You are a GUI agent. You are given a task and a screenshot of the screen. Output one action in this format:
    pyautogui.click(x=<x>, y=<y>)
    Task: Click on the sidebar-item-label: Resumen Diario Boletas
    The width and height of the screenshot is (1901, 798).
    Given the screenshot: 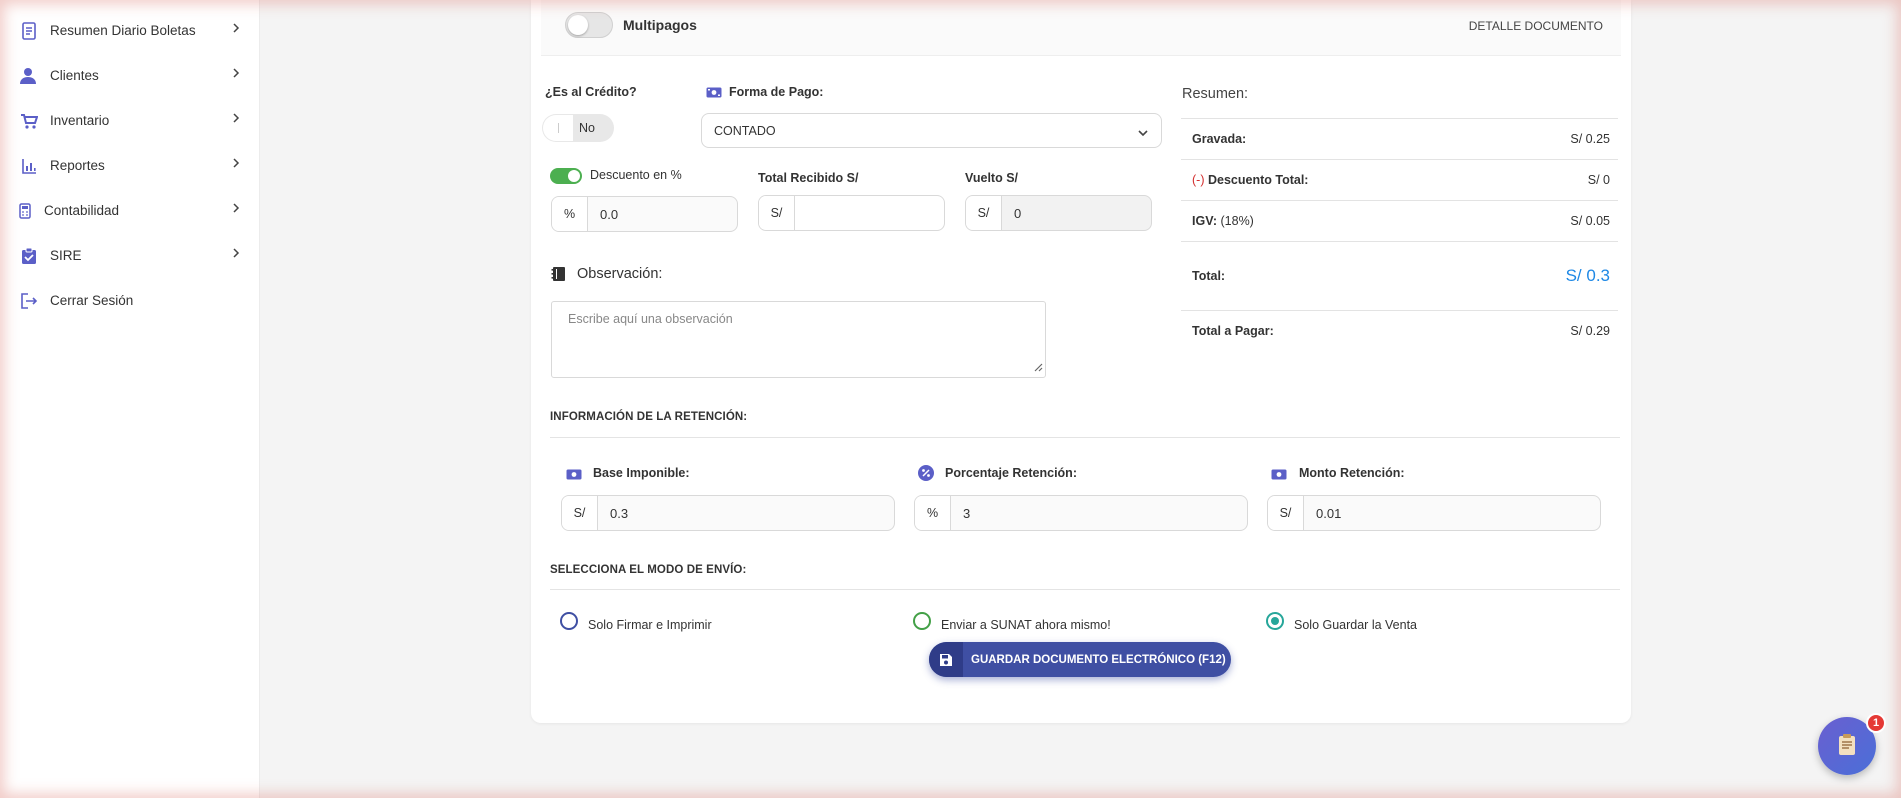 What is the action you would take?
    pyautogui.click(x=123, y=30)
    